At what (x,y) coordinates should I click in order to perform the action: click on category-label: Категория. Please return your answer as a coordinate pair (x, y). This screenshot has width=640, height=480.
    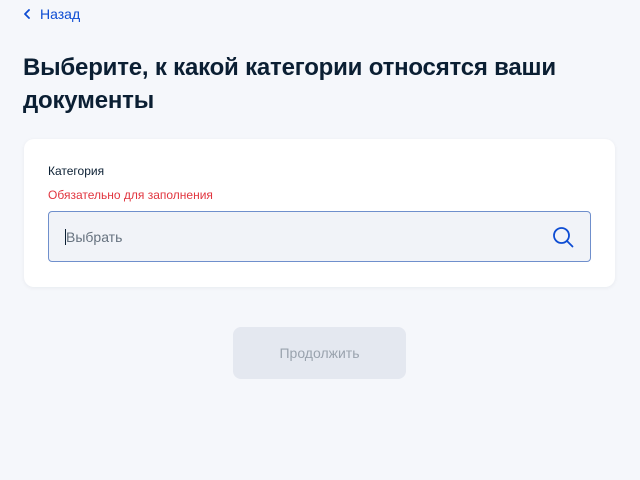
    Looking at the image, I should click on (76, 171).